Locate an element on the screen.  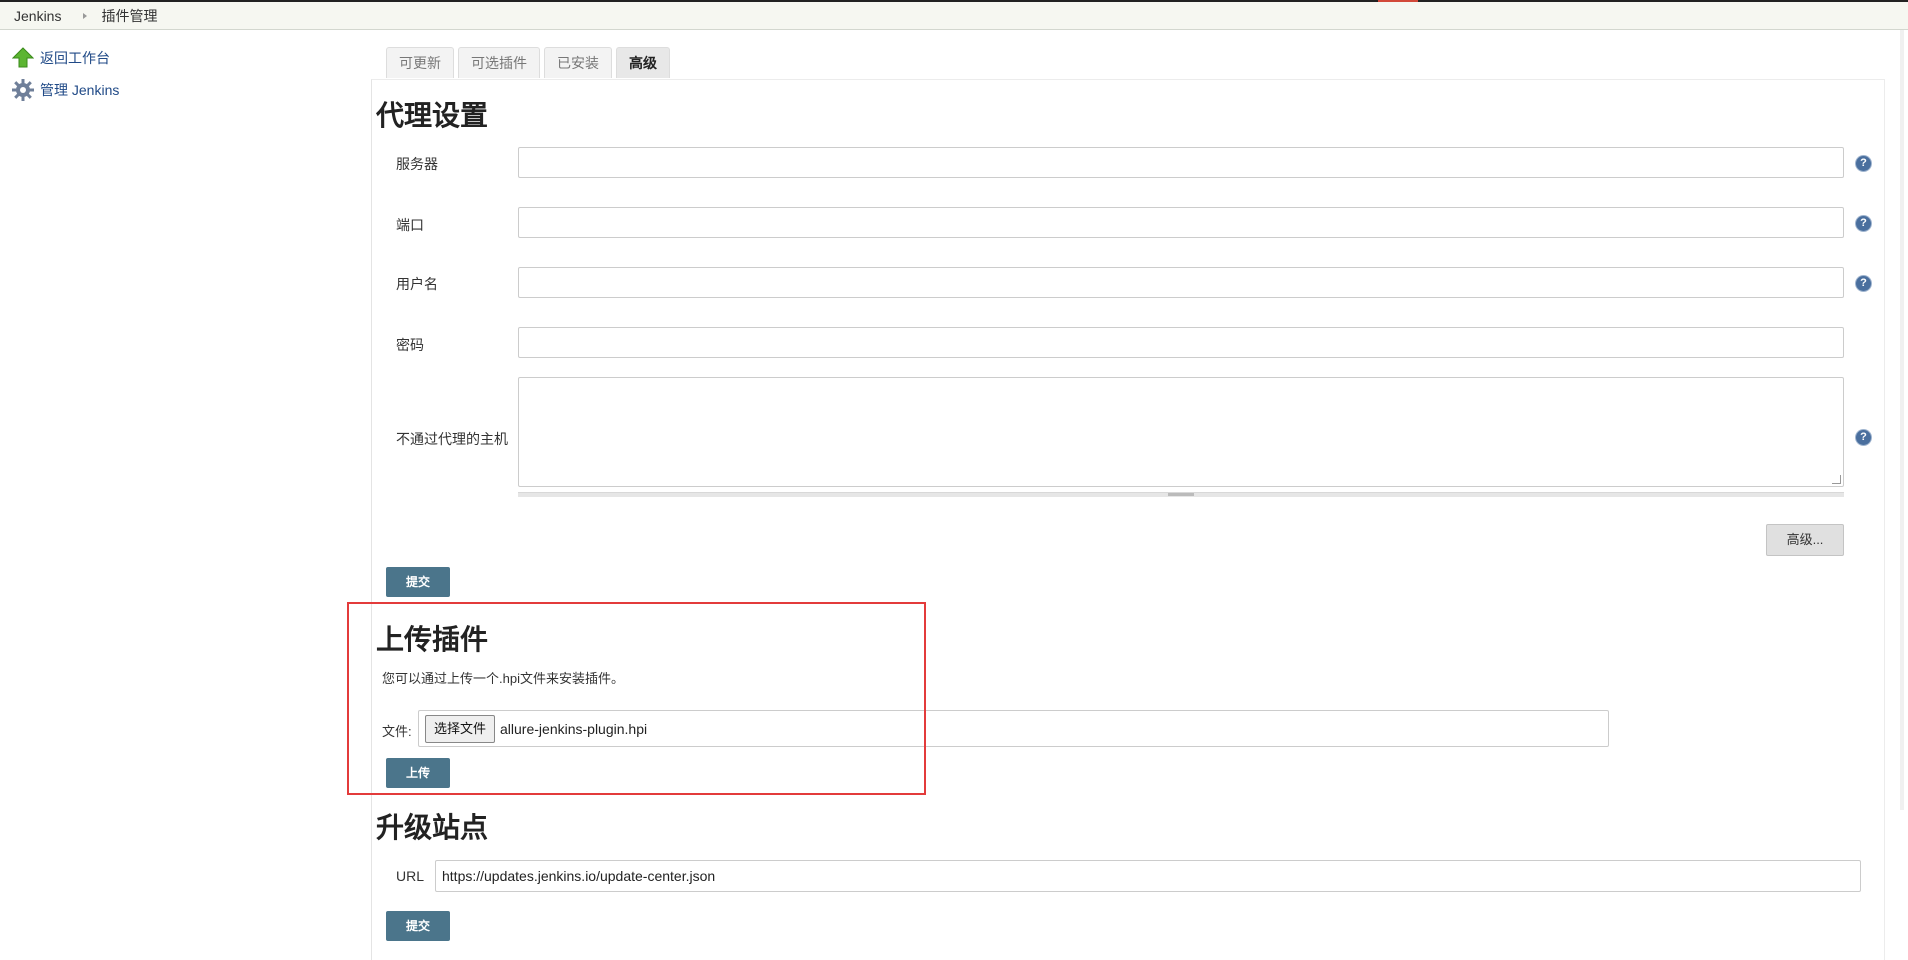
sidebar-item-back-dashboard: 返回工作台 is located at coordinates (65, 58).